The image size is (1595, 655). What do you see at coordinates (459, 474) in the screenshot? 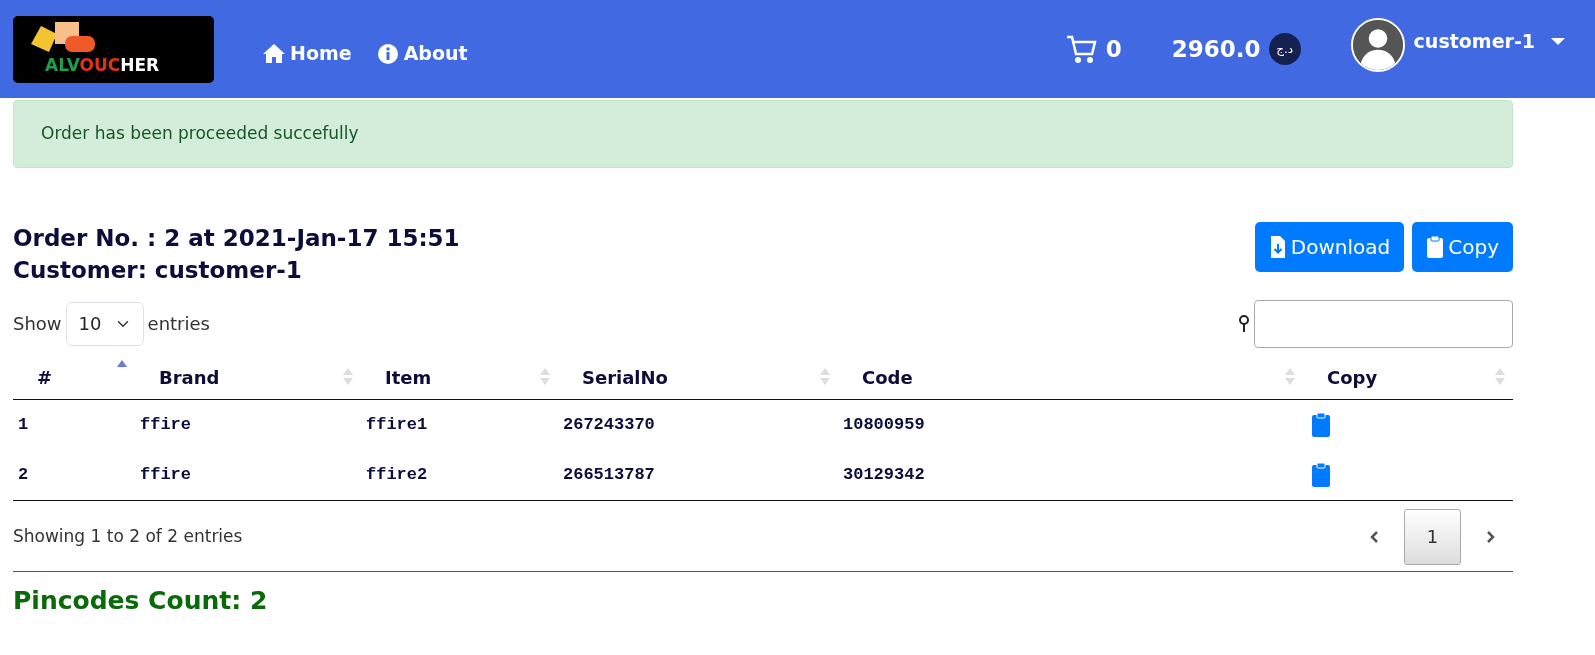
I see `table-cell: ffire2` at bounding box center [459, 474].